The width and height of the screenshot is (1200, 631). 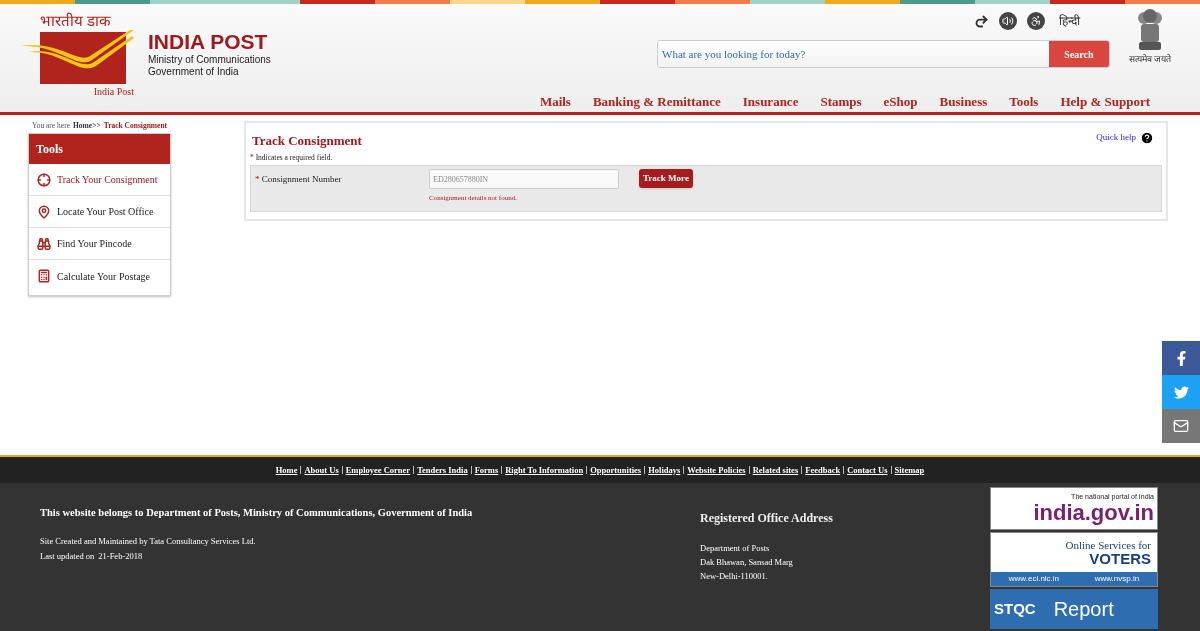 What do you see at coordinates (307, 141) in the screenshot?
I see `form-title: Track Consignment` at bounding box center [307, 141].